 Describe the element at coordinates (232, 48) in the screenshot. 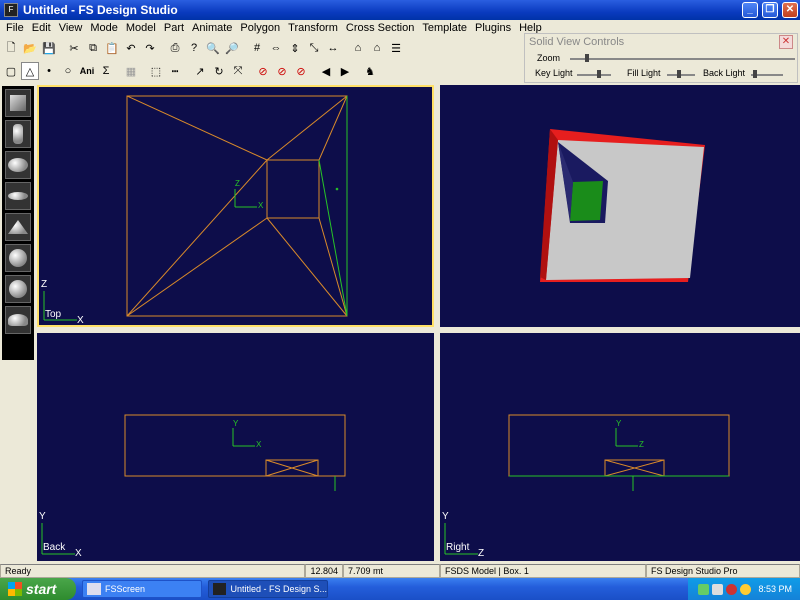

I see `zoom-out-icon: 🔎` at that location.